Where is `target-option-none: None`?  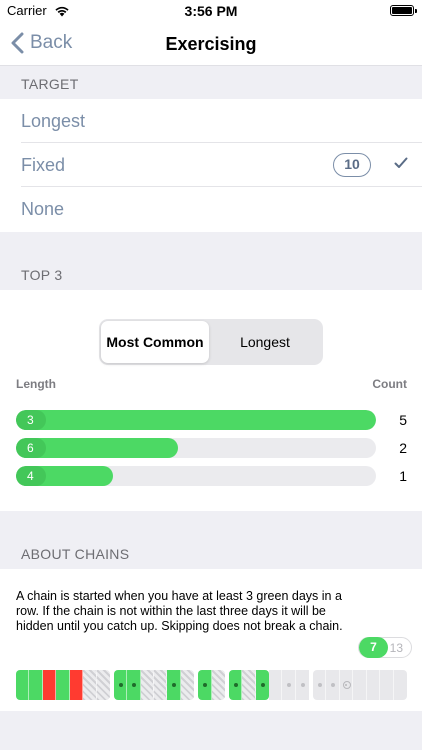 target-option-none: None is located at coordinates (221, 209).